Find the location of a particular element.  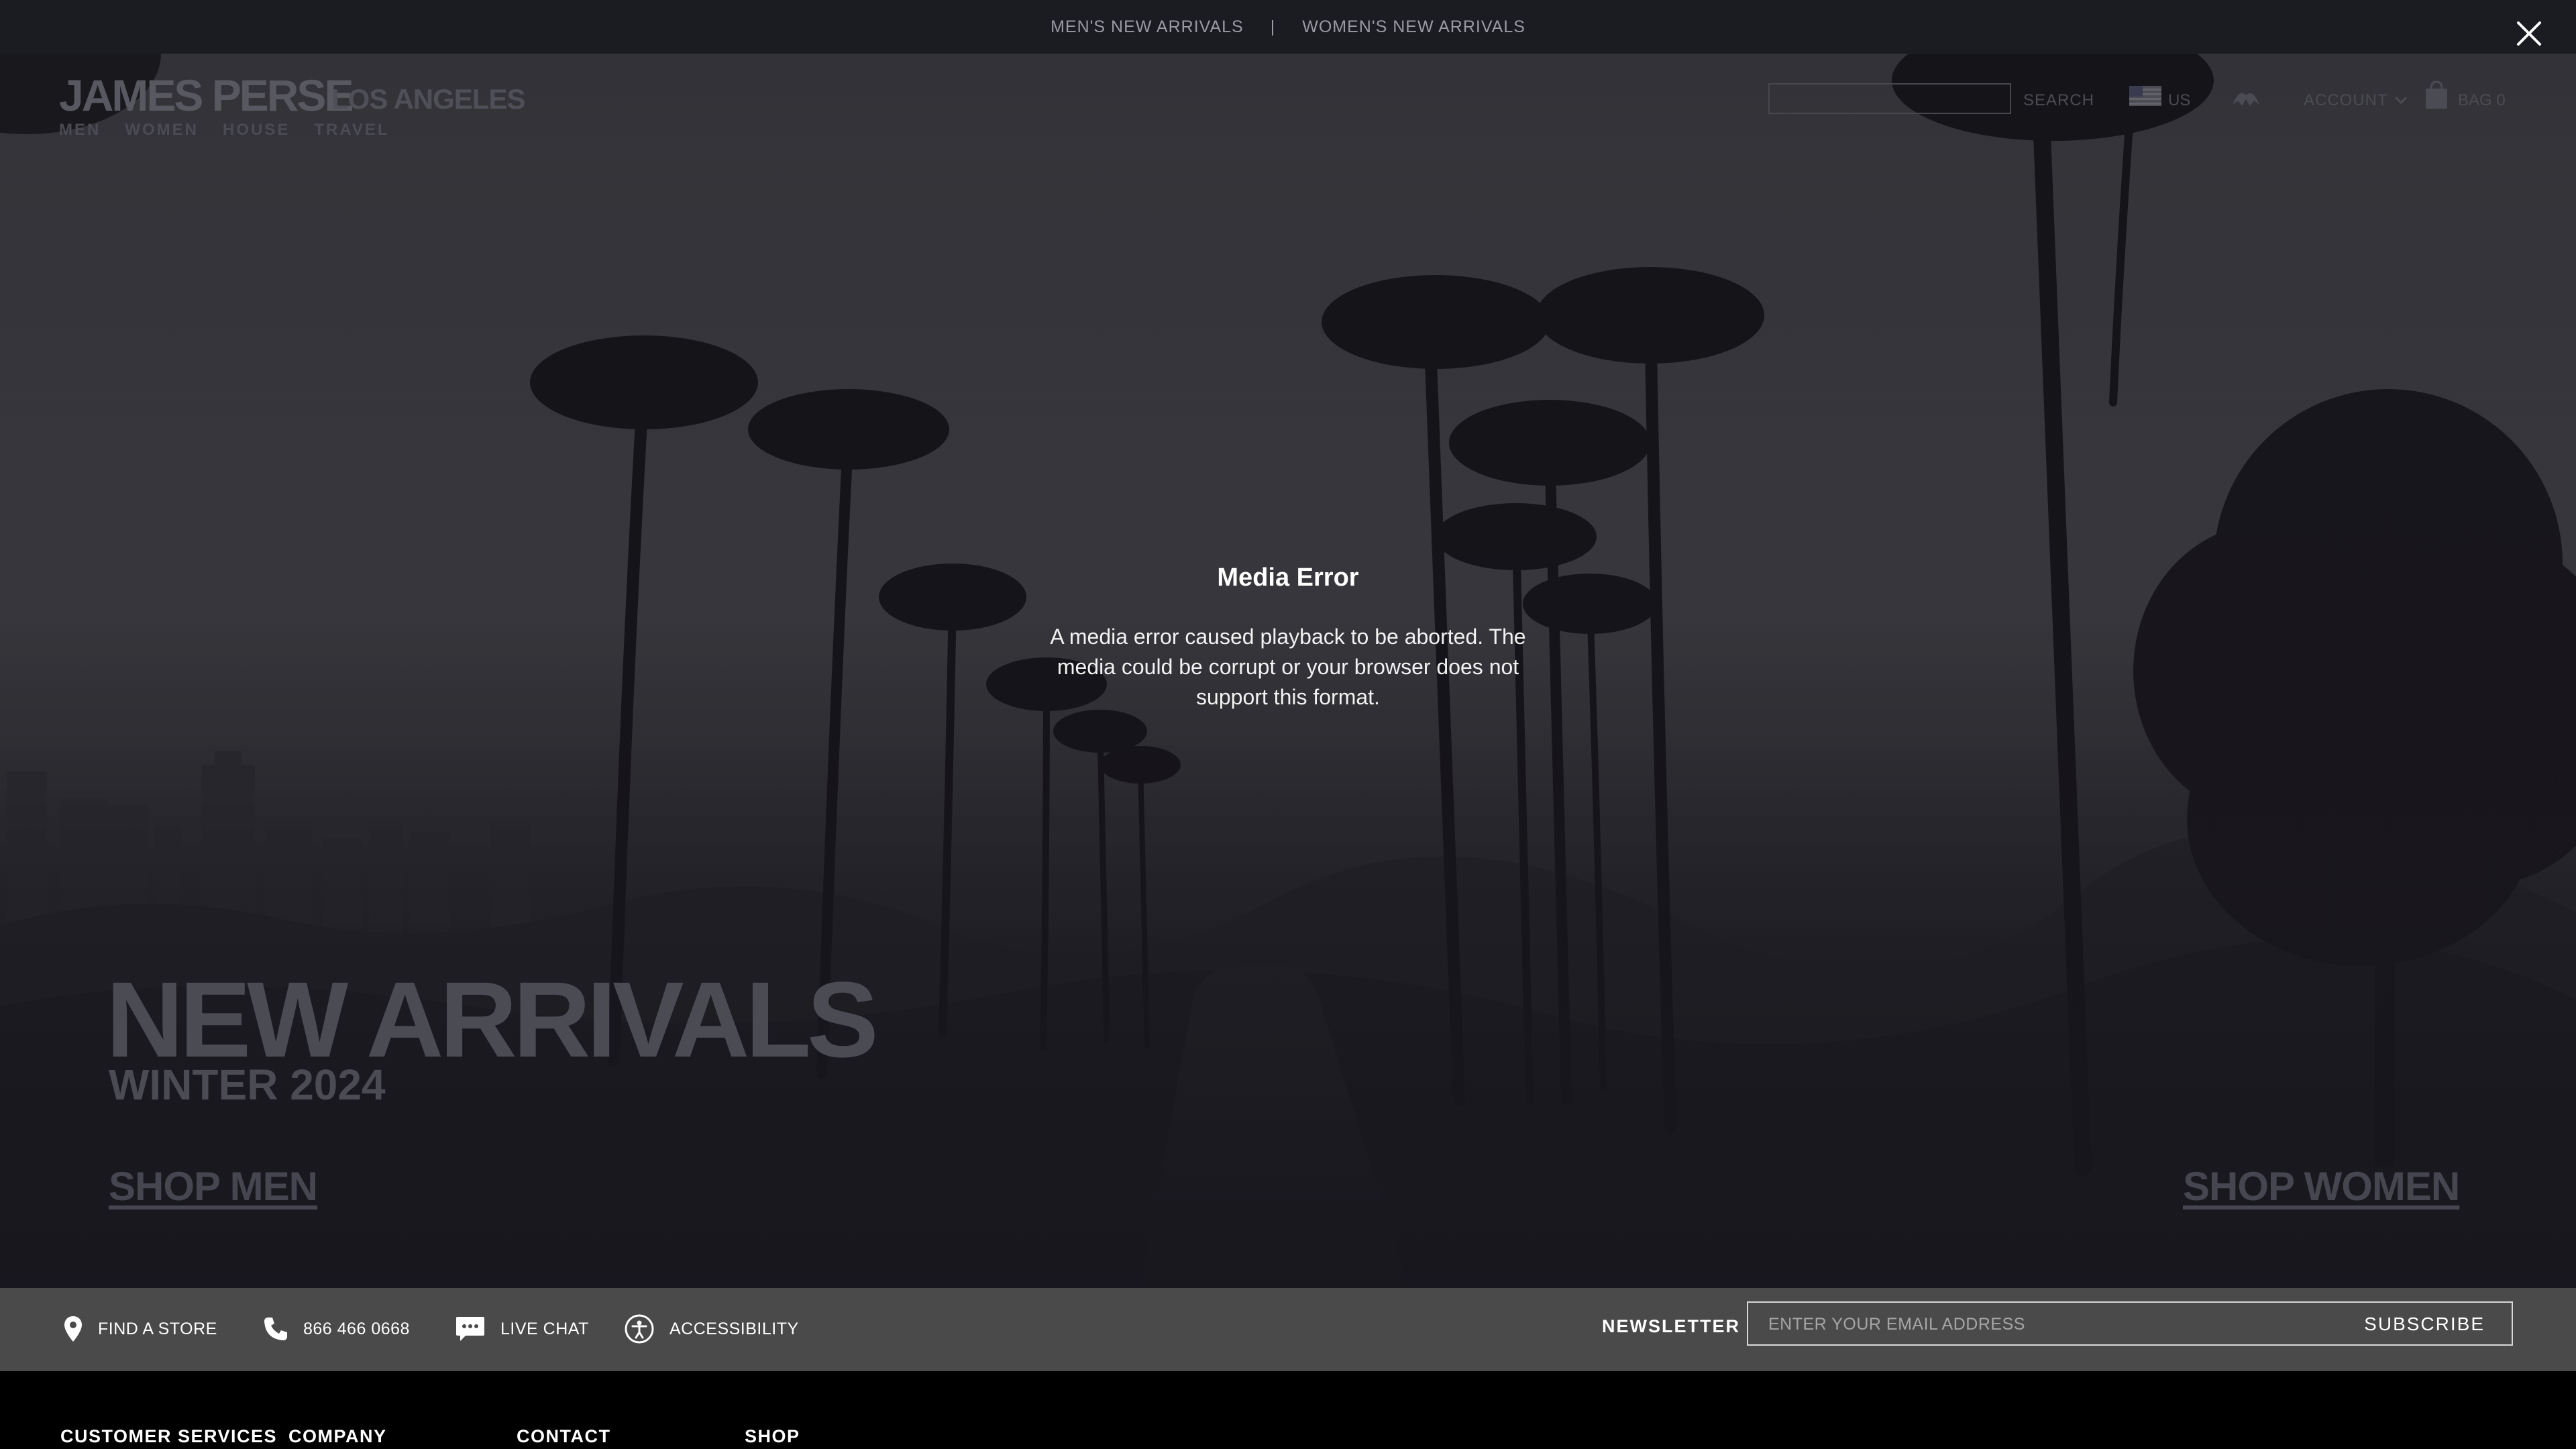

shop-men-link: SHOP MEN is located at coordinates (213, 1186).